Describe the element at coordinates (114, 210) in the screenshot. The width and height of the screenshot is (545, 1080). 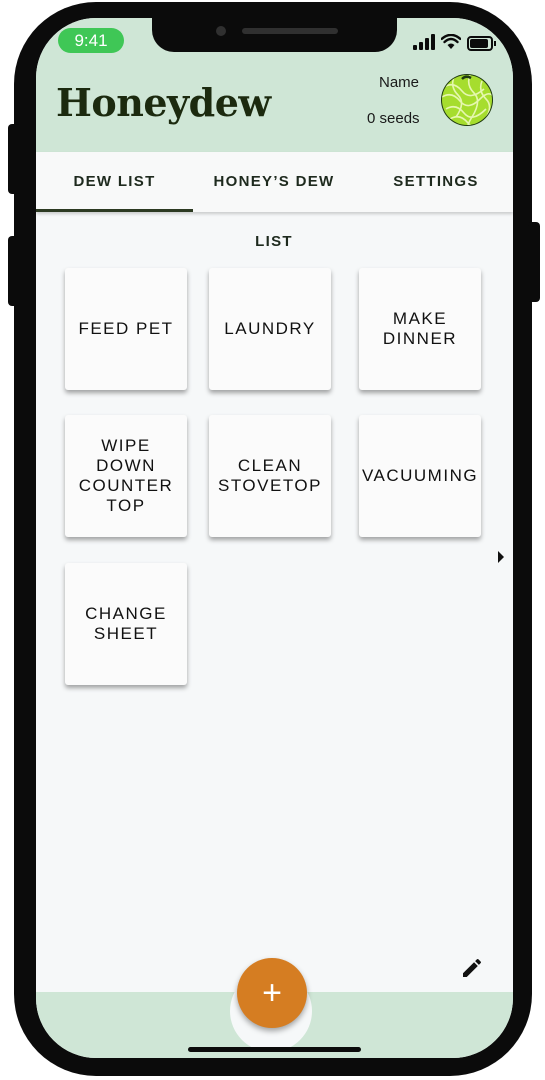
I see `active-tab-indicator` at that location.